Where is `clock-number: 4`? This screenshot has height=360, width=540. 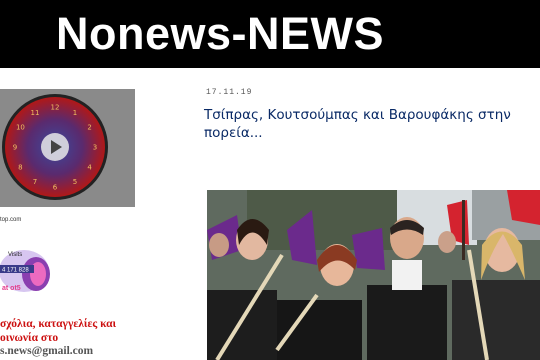
clock-number: 4 is located at coordinates (89, 168).